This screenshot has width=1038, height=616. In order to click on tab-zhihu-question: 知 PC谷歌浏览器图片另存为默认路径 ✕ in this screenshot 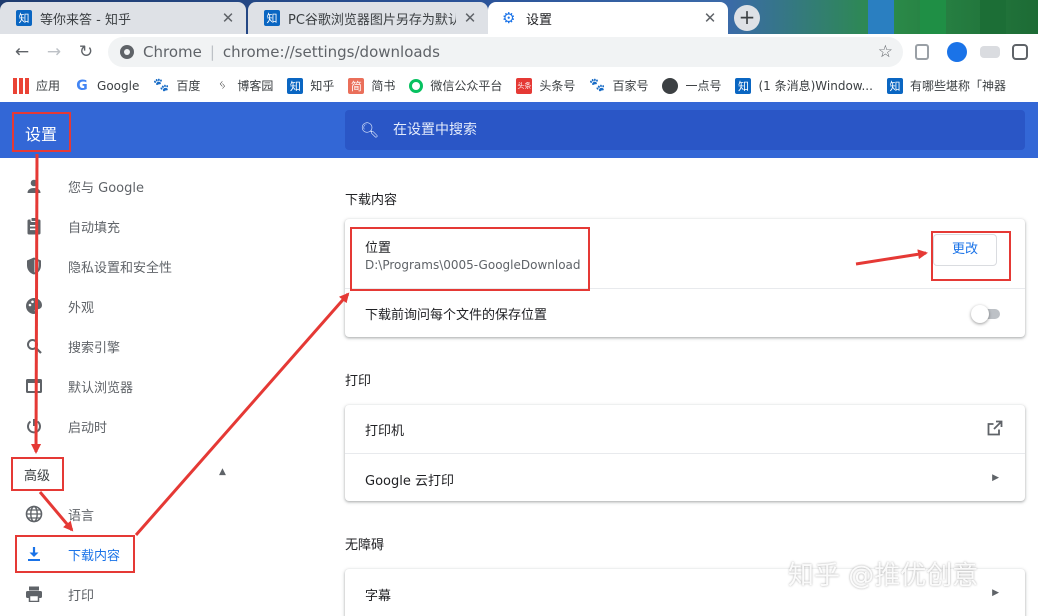, I will do `click(368, 18)`.